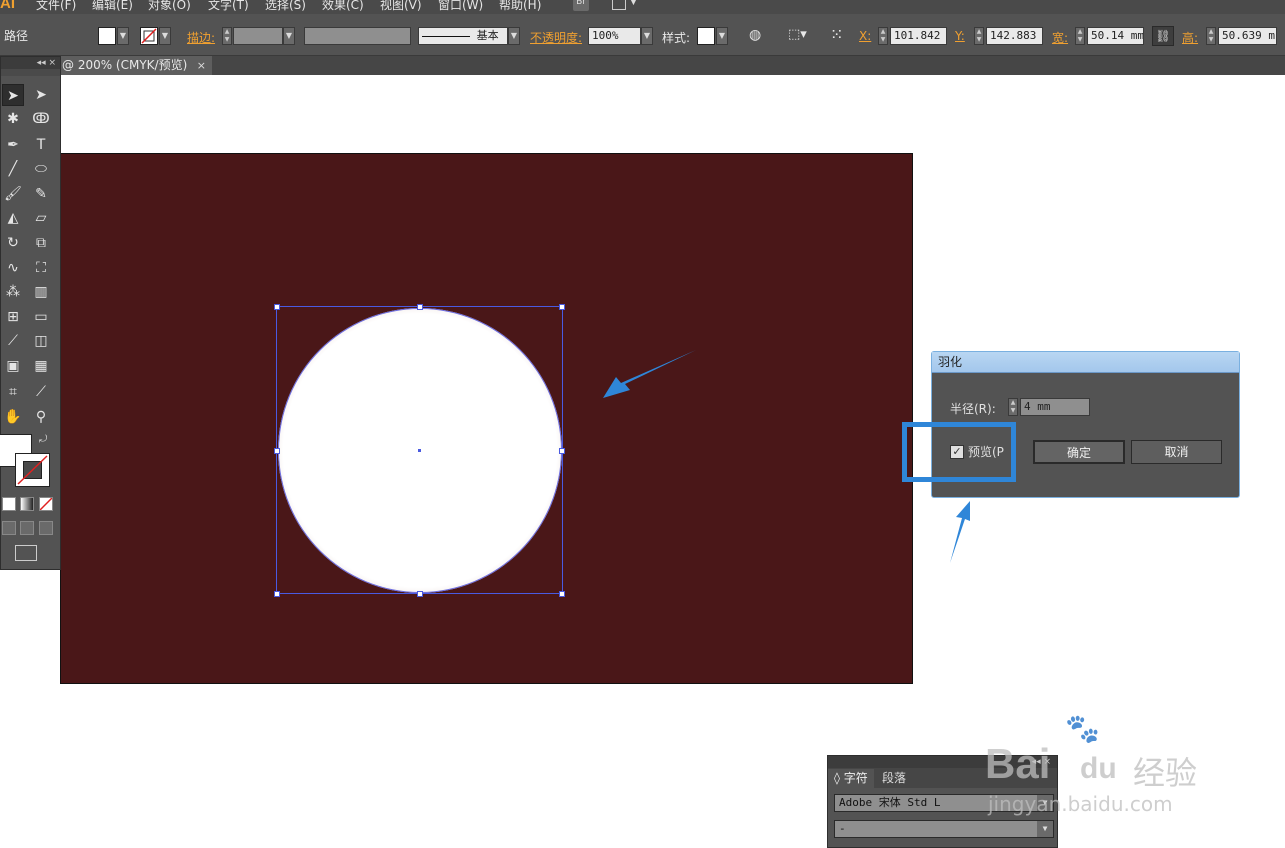 Image resolution: width=1285 pixels, height=848 pixels. Describe the element at coordinates (46, 528) in the screenshot. I see `draw-inside-icon` at that location.